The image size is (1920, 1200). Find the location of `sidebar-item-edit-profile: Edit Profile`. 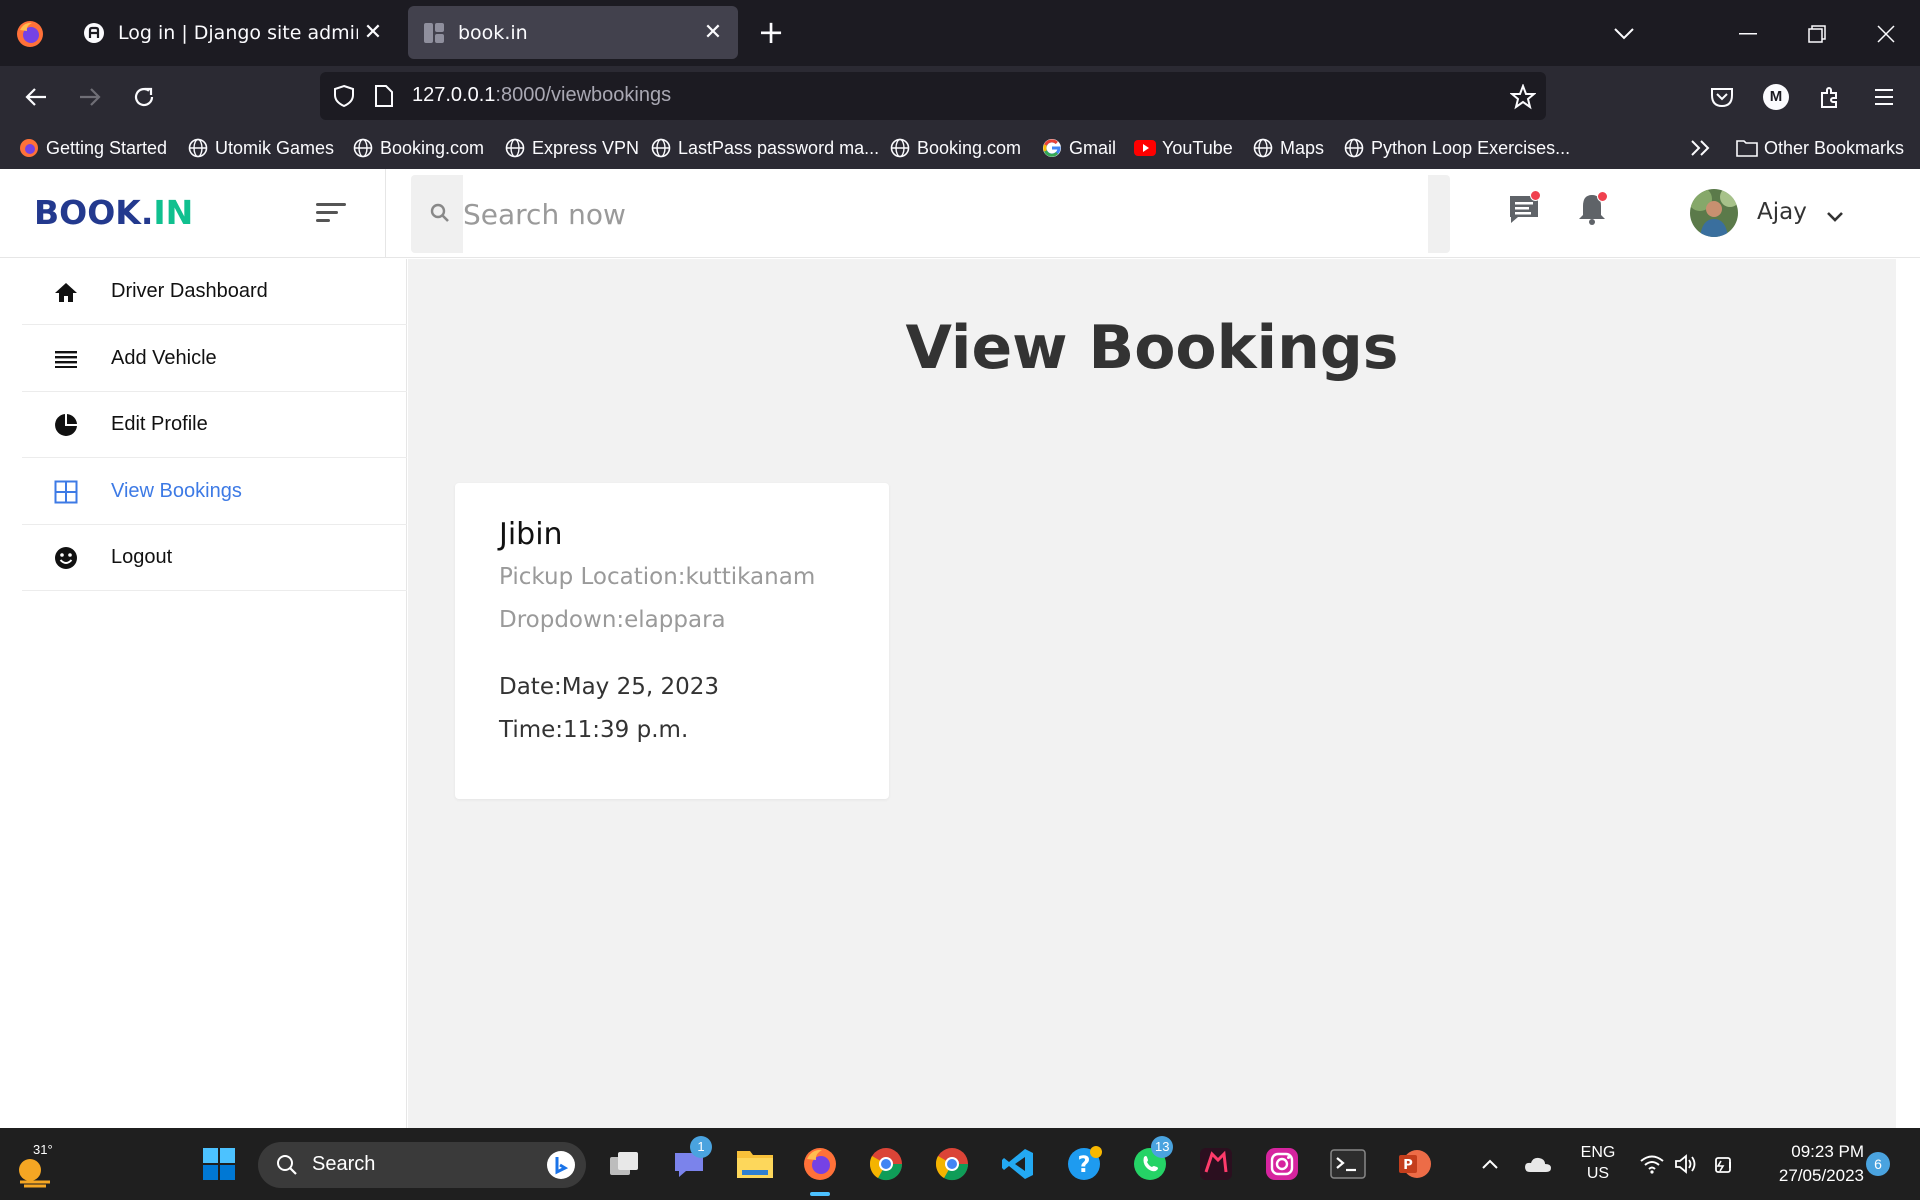

sidebar-item-edit-profile: Edit Profile is located at coordinates (214, 425).